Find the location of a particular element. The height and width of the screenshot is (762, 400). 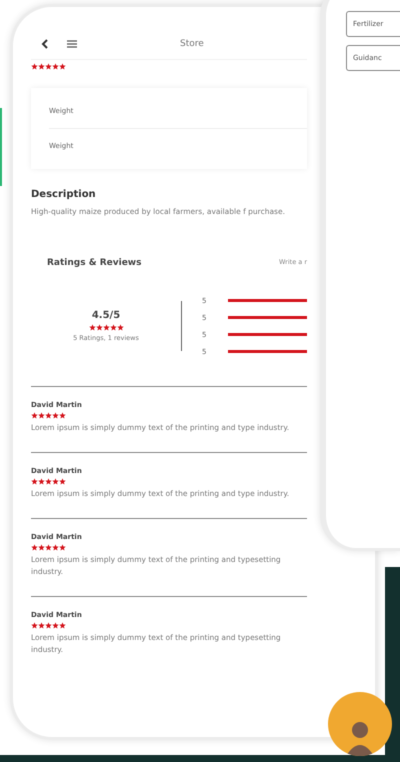

screen-title: Store is located at coordinates (192, 44).